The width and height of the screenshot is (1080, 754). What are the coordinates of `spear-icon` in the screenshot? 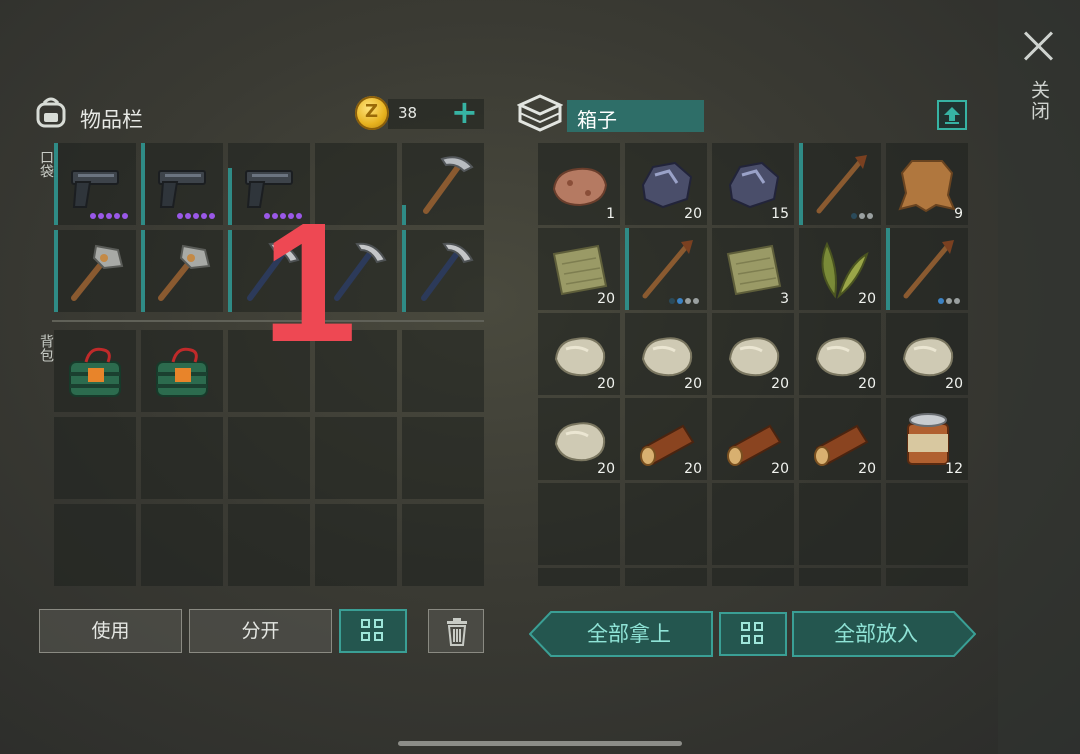 It's located at (928, 269).